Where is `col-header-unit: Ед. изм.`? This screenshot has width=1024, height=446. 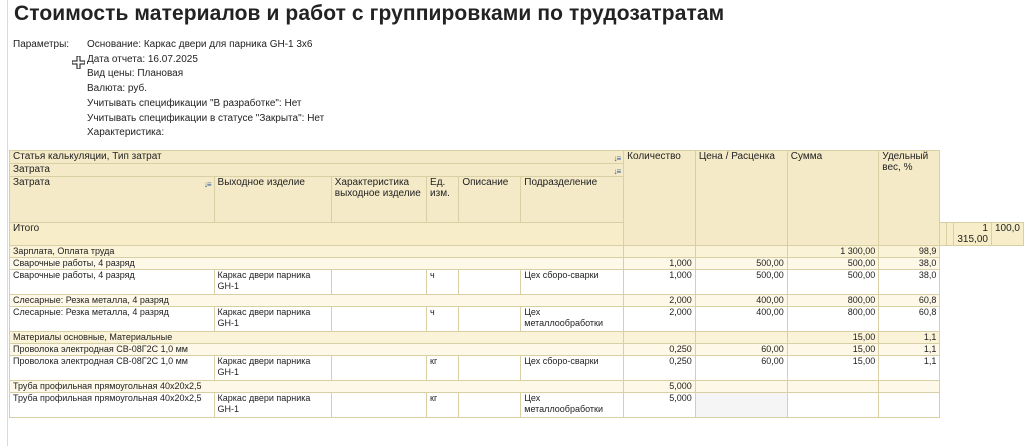
col-header-unit: Ед. изм. is located at coordinates (443, 199).